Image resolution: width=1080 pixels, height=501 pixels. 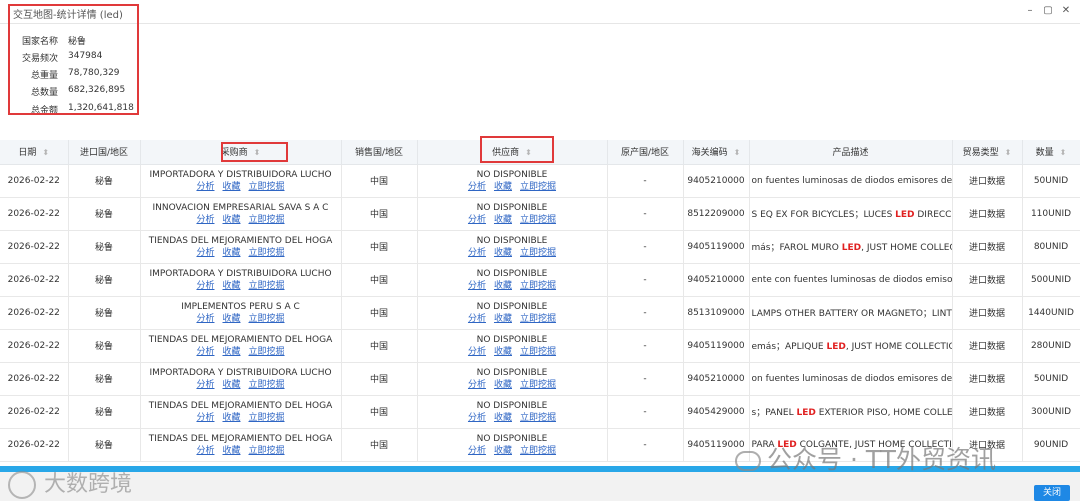 What do you see at coordinates (512, 152) in the screenshot?
I see `column-header-supplier: 供应商 ⬍` at bounding box center [512, 152].